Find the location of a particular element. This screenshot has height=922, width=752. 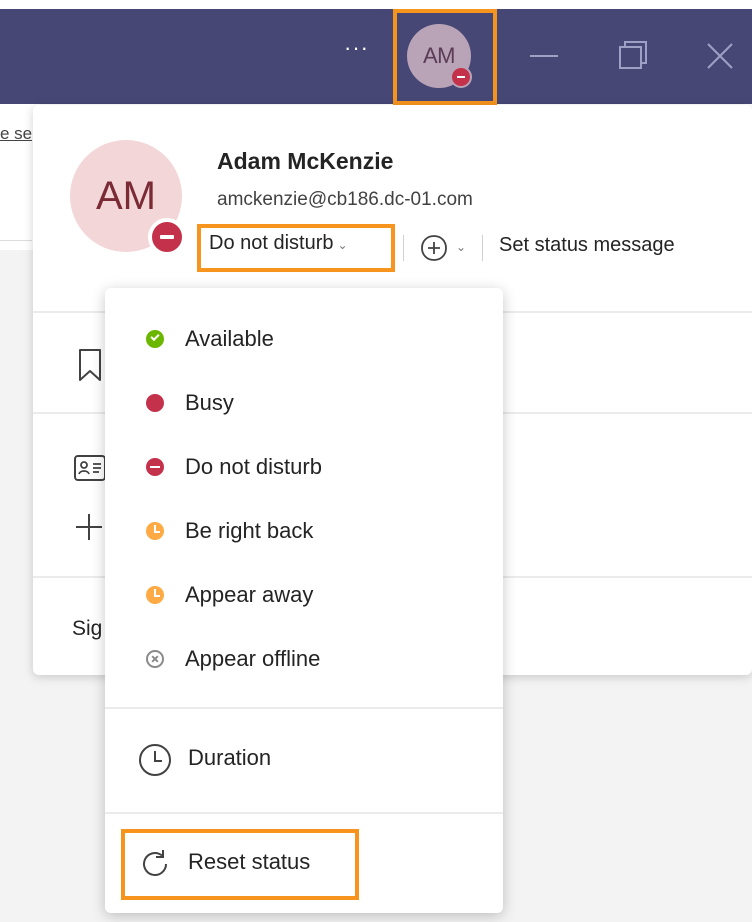

status-option-do-not-disturb: Do not disturb is located at coordinates (304, 467).